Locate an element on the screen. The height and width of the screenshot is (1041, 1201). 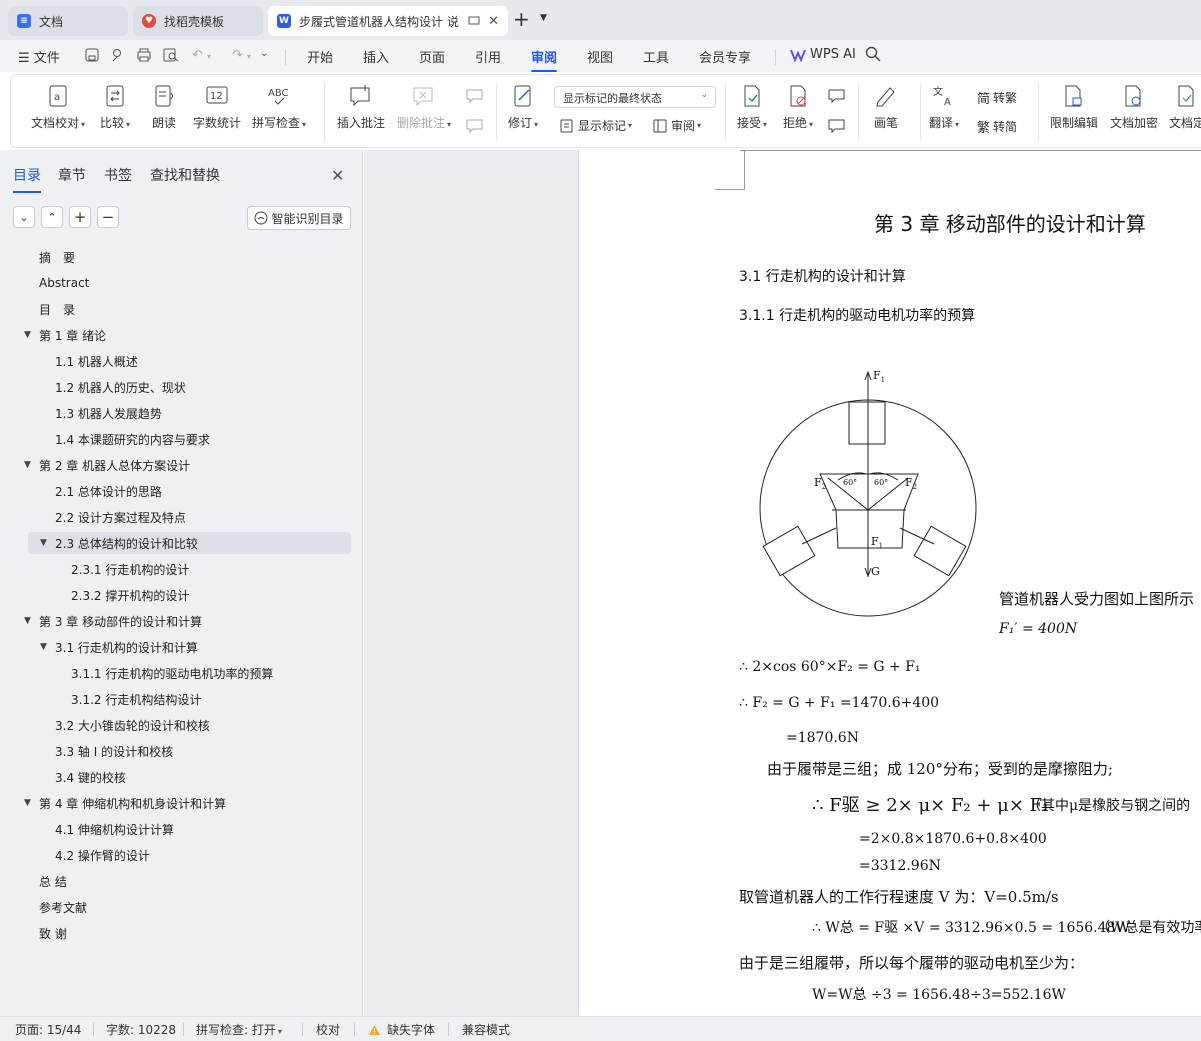
restrict-edit-button: 限制编辑 is located at coordinates (1074, 107).